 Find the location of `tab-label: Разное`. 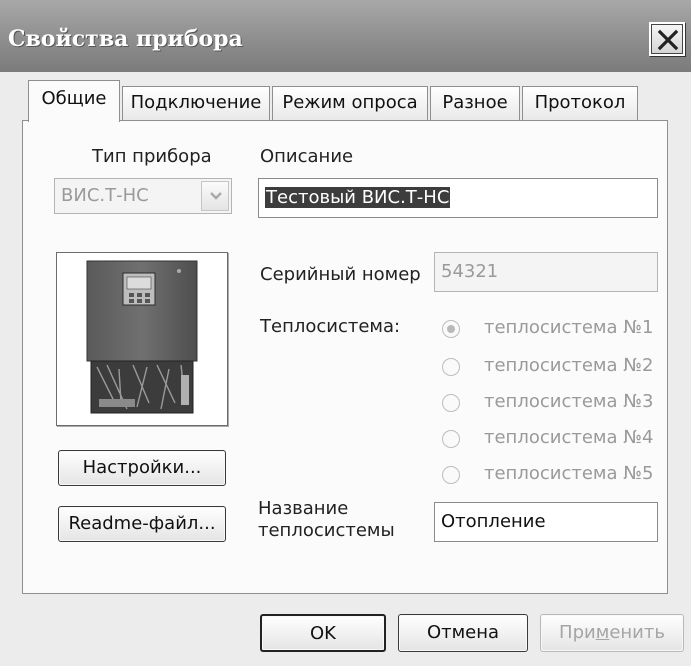

tab-label: Разное is located at coordinates (475, 102).